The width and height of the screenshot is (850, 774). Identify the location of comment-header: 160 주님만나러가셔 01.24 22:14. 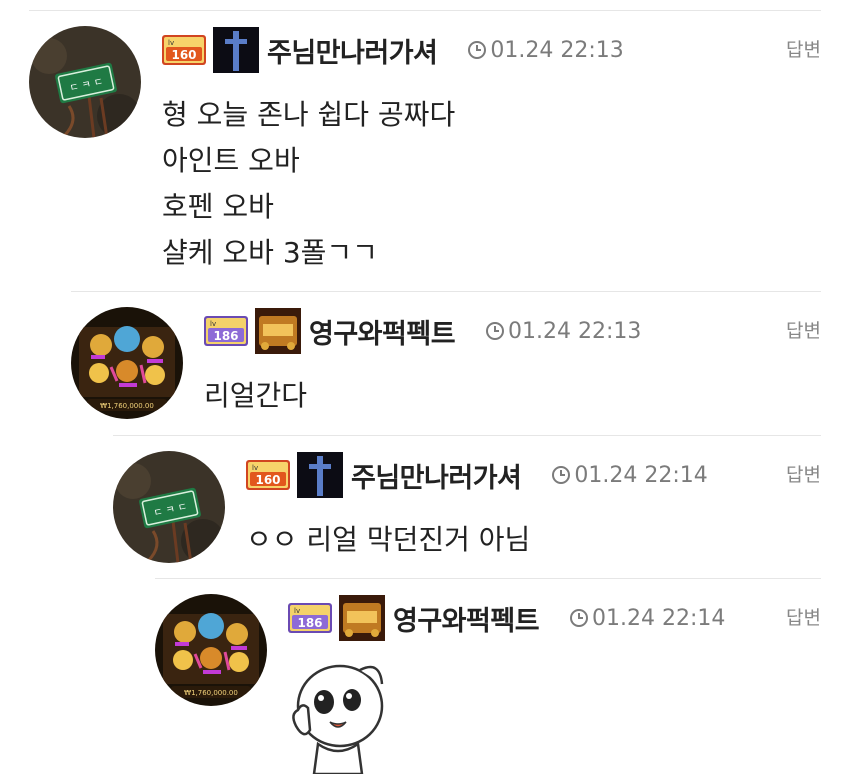
(477, 475).